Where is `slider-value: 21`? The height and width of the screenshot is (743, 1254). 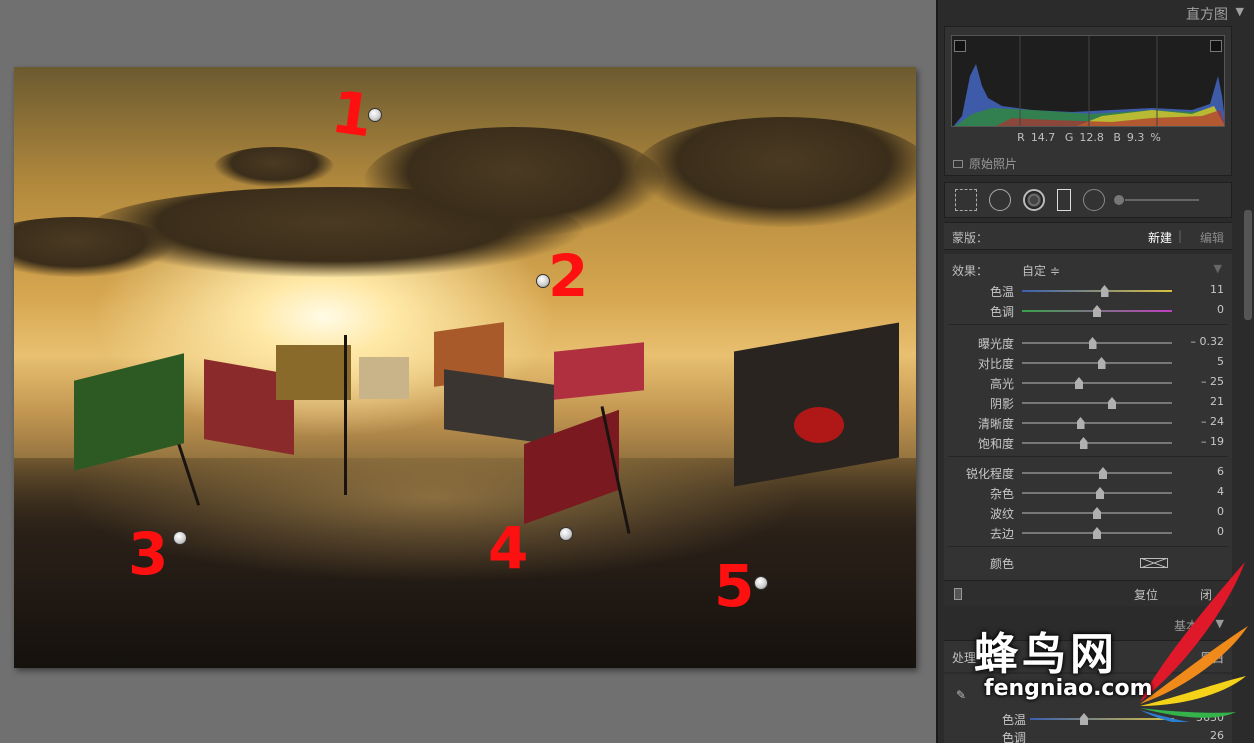 slider-value: 21 is located at coordinates (1217, 401).